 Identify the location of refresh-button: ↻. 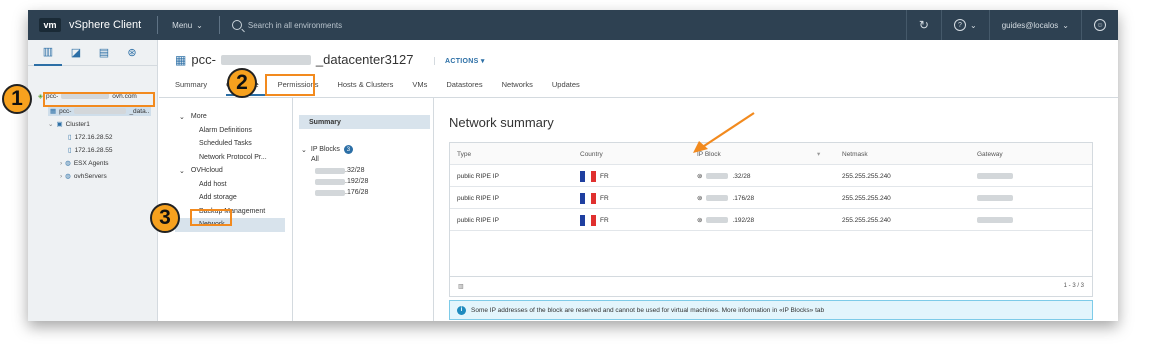
(923, 25).